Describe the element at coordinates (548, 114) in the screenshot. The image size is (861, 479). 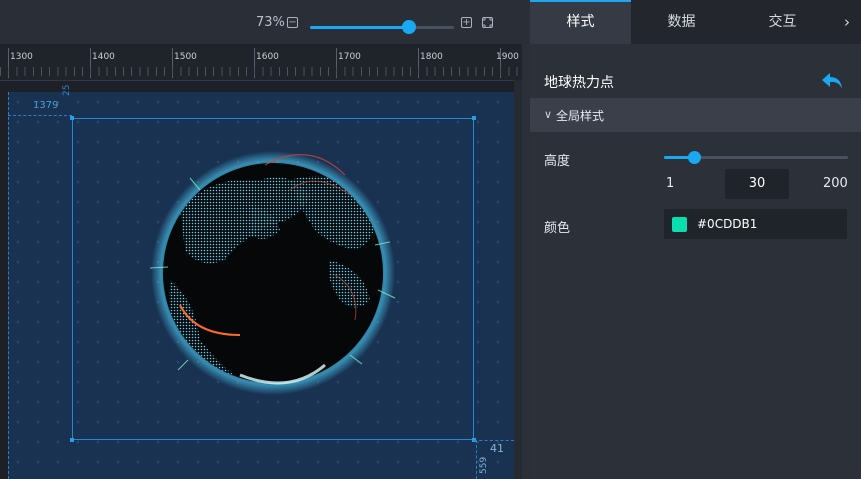
I see `chevron-down-icon: ∨` at that location.